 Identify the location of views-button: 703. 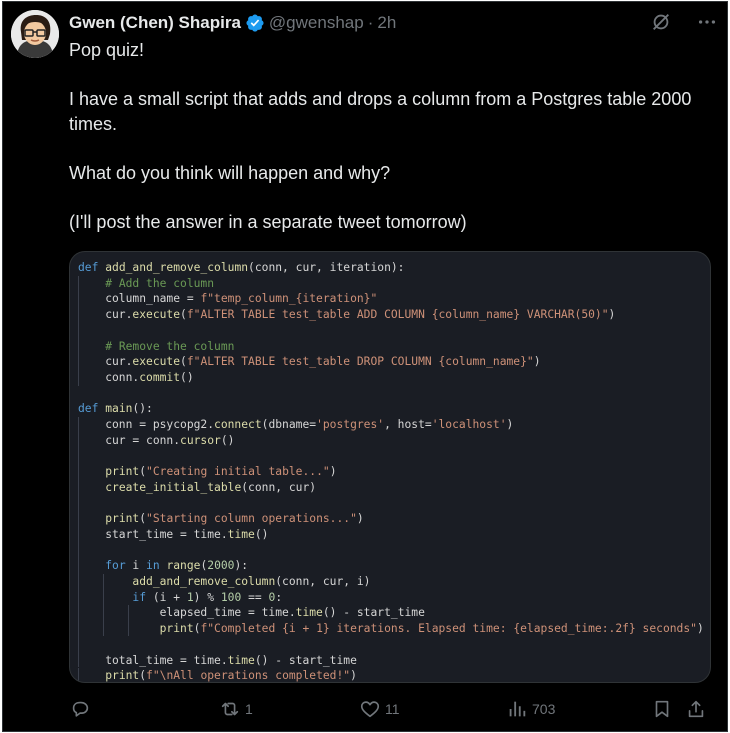
(530, 709).